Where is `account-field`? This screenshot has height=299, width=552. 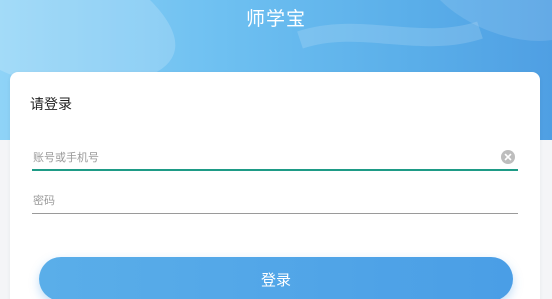
account-field is located at coordinates (275, 158).